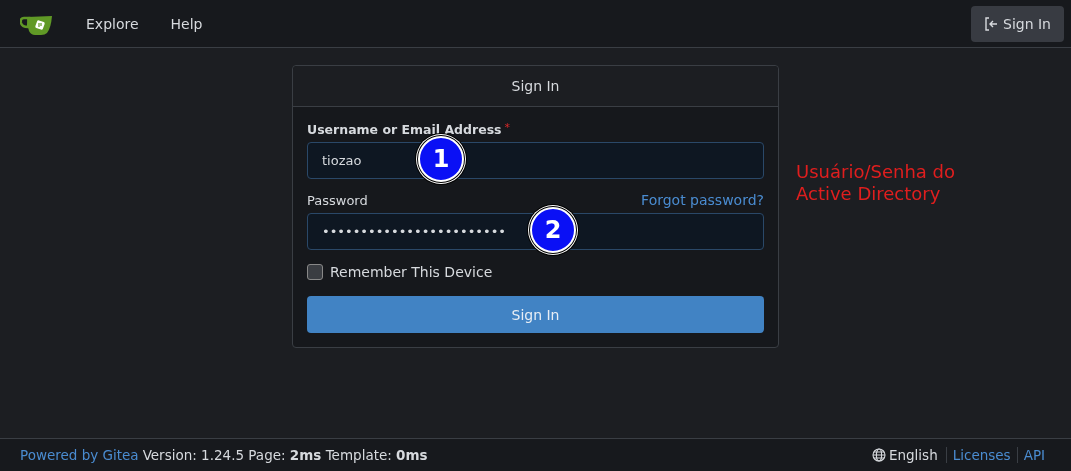 The width and height of the screenshot is (1071, 471). What do you see at coordinates (878, 455) in the screenshot?
I see `globe-icon` at bounding box center [878, 455].